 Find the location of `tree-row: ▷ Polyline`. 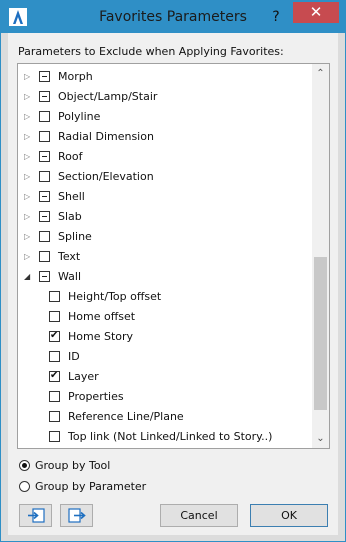

tree-row: ▷ Polyline is located at coordinates (163, 117).